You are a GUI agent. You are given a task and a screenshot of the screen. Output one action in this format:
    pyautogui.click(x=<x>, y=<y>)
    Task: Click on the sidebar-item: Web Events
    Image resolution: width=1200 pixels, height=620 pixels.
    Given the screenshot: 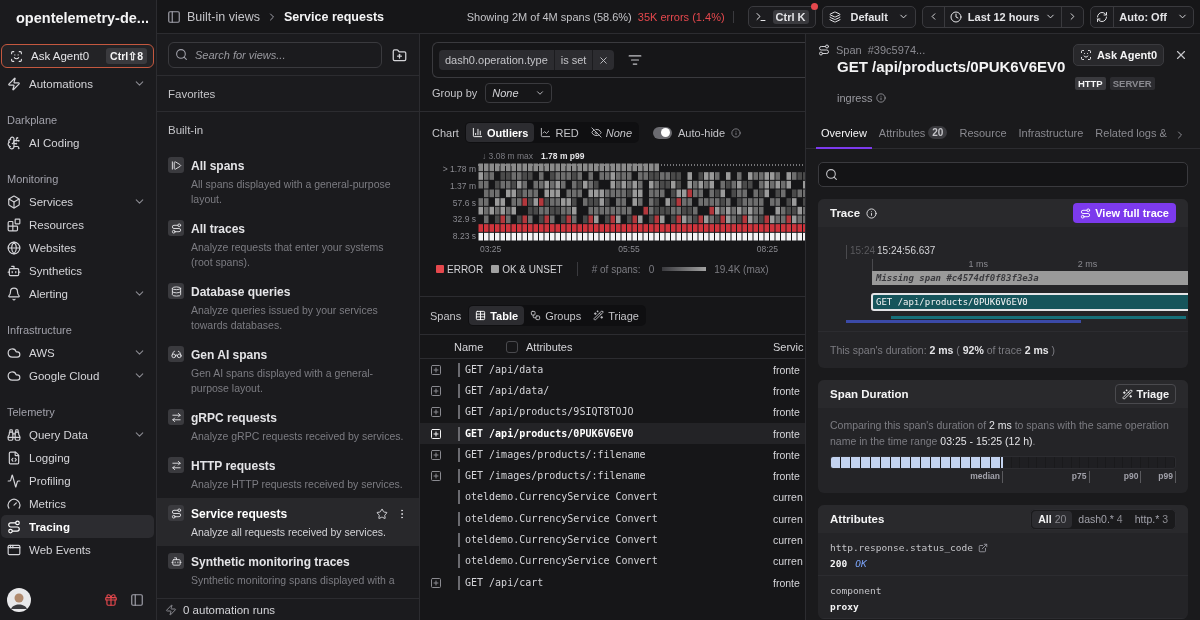 What is the action you would take?
    pyautogui.click(x=77, y=549)
    